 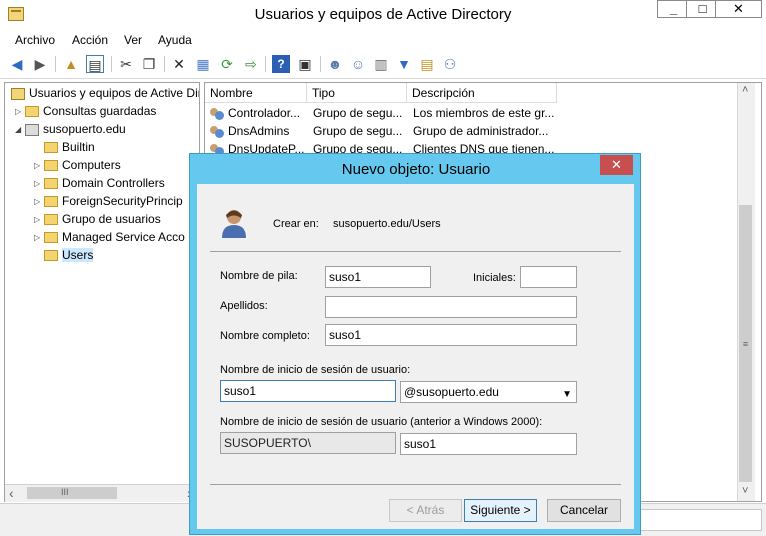 I want to click on tree-root: Usuarios y equipos de Active Dir, so click(x=104, y=93).